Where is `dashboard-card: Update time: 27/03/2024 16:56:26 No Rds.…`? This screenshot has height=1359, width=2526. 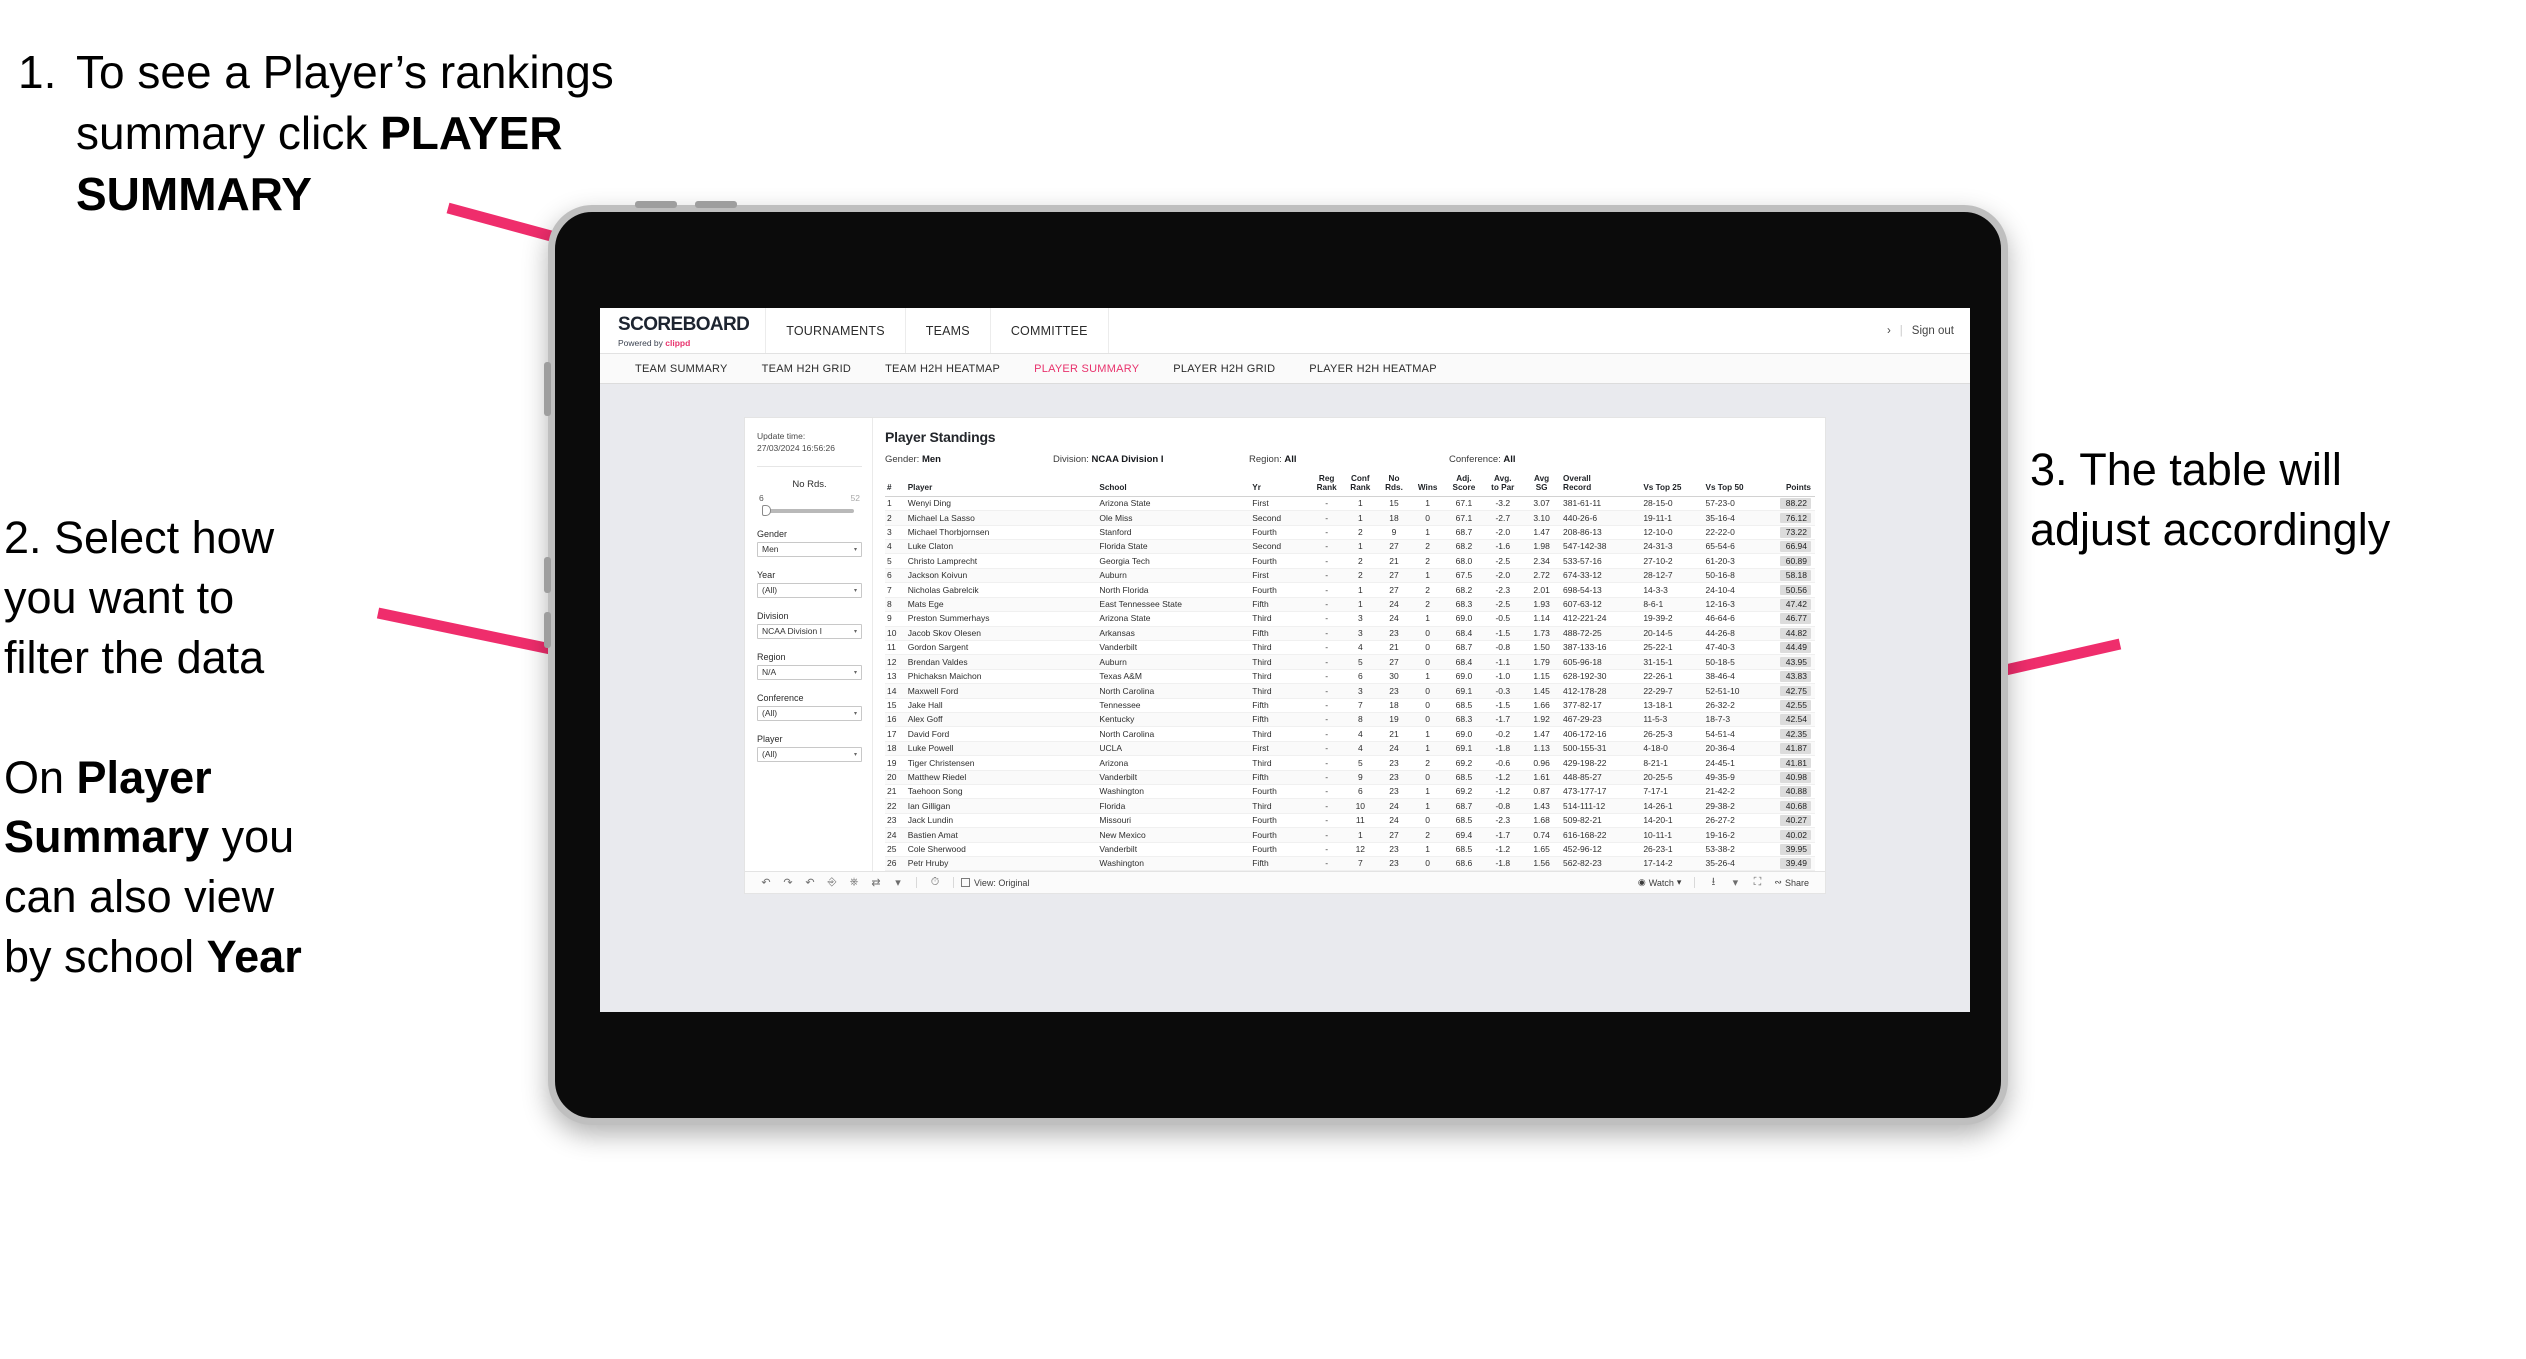 dashboard-card: Update time: 27/03/2024 16:56:26 No Rds.… is located at coordinates (1285, 656).